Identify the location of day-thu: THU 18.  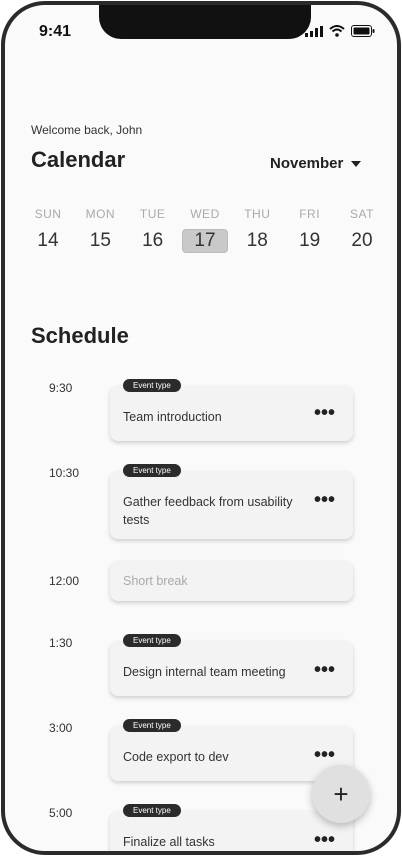
(257, 230).